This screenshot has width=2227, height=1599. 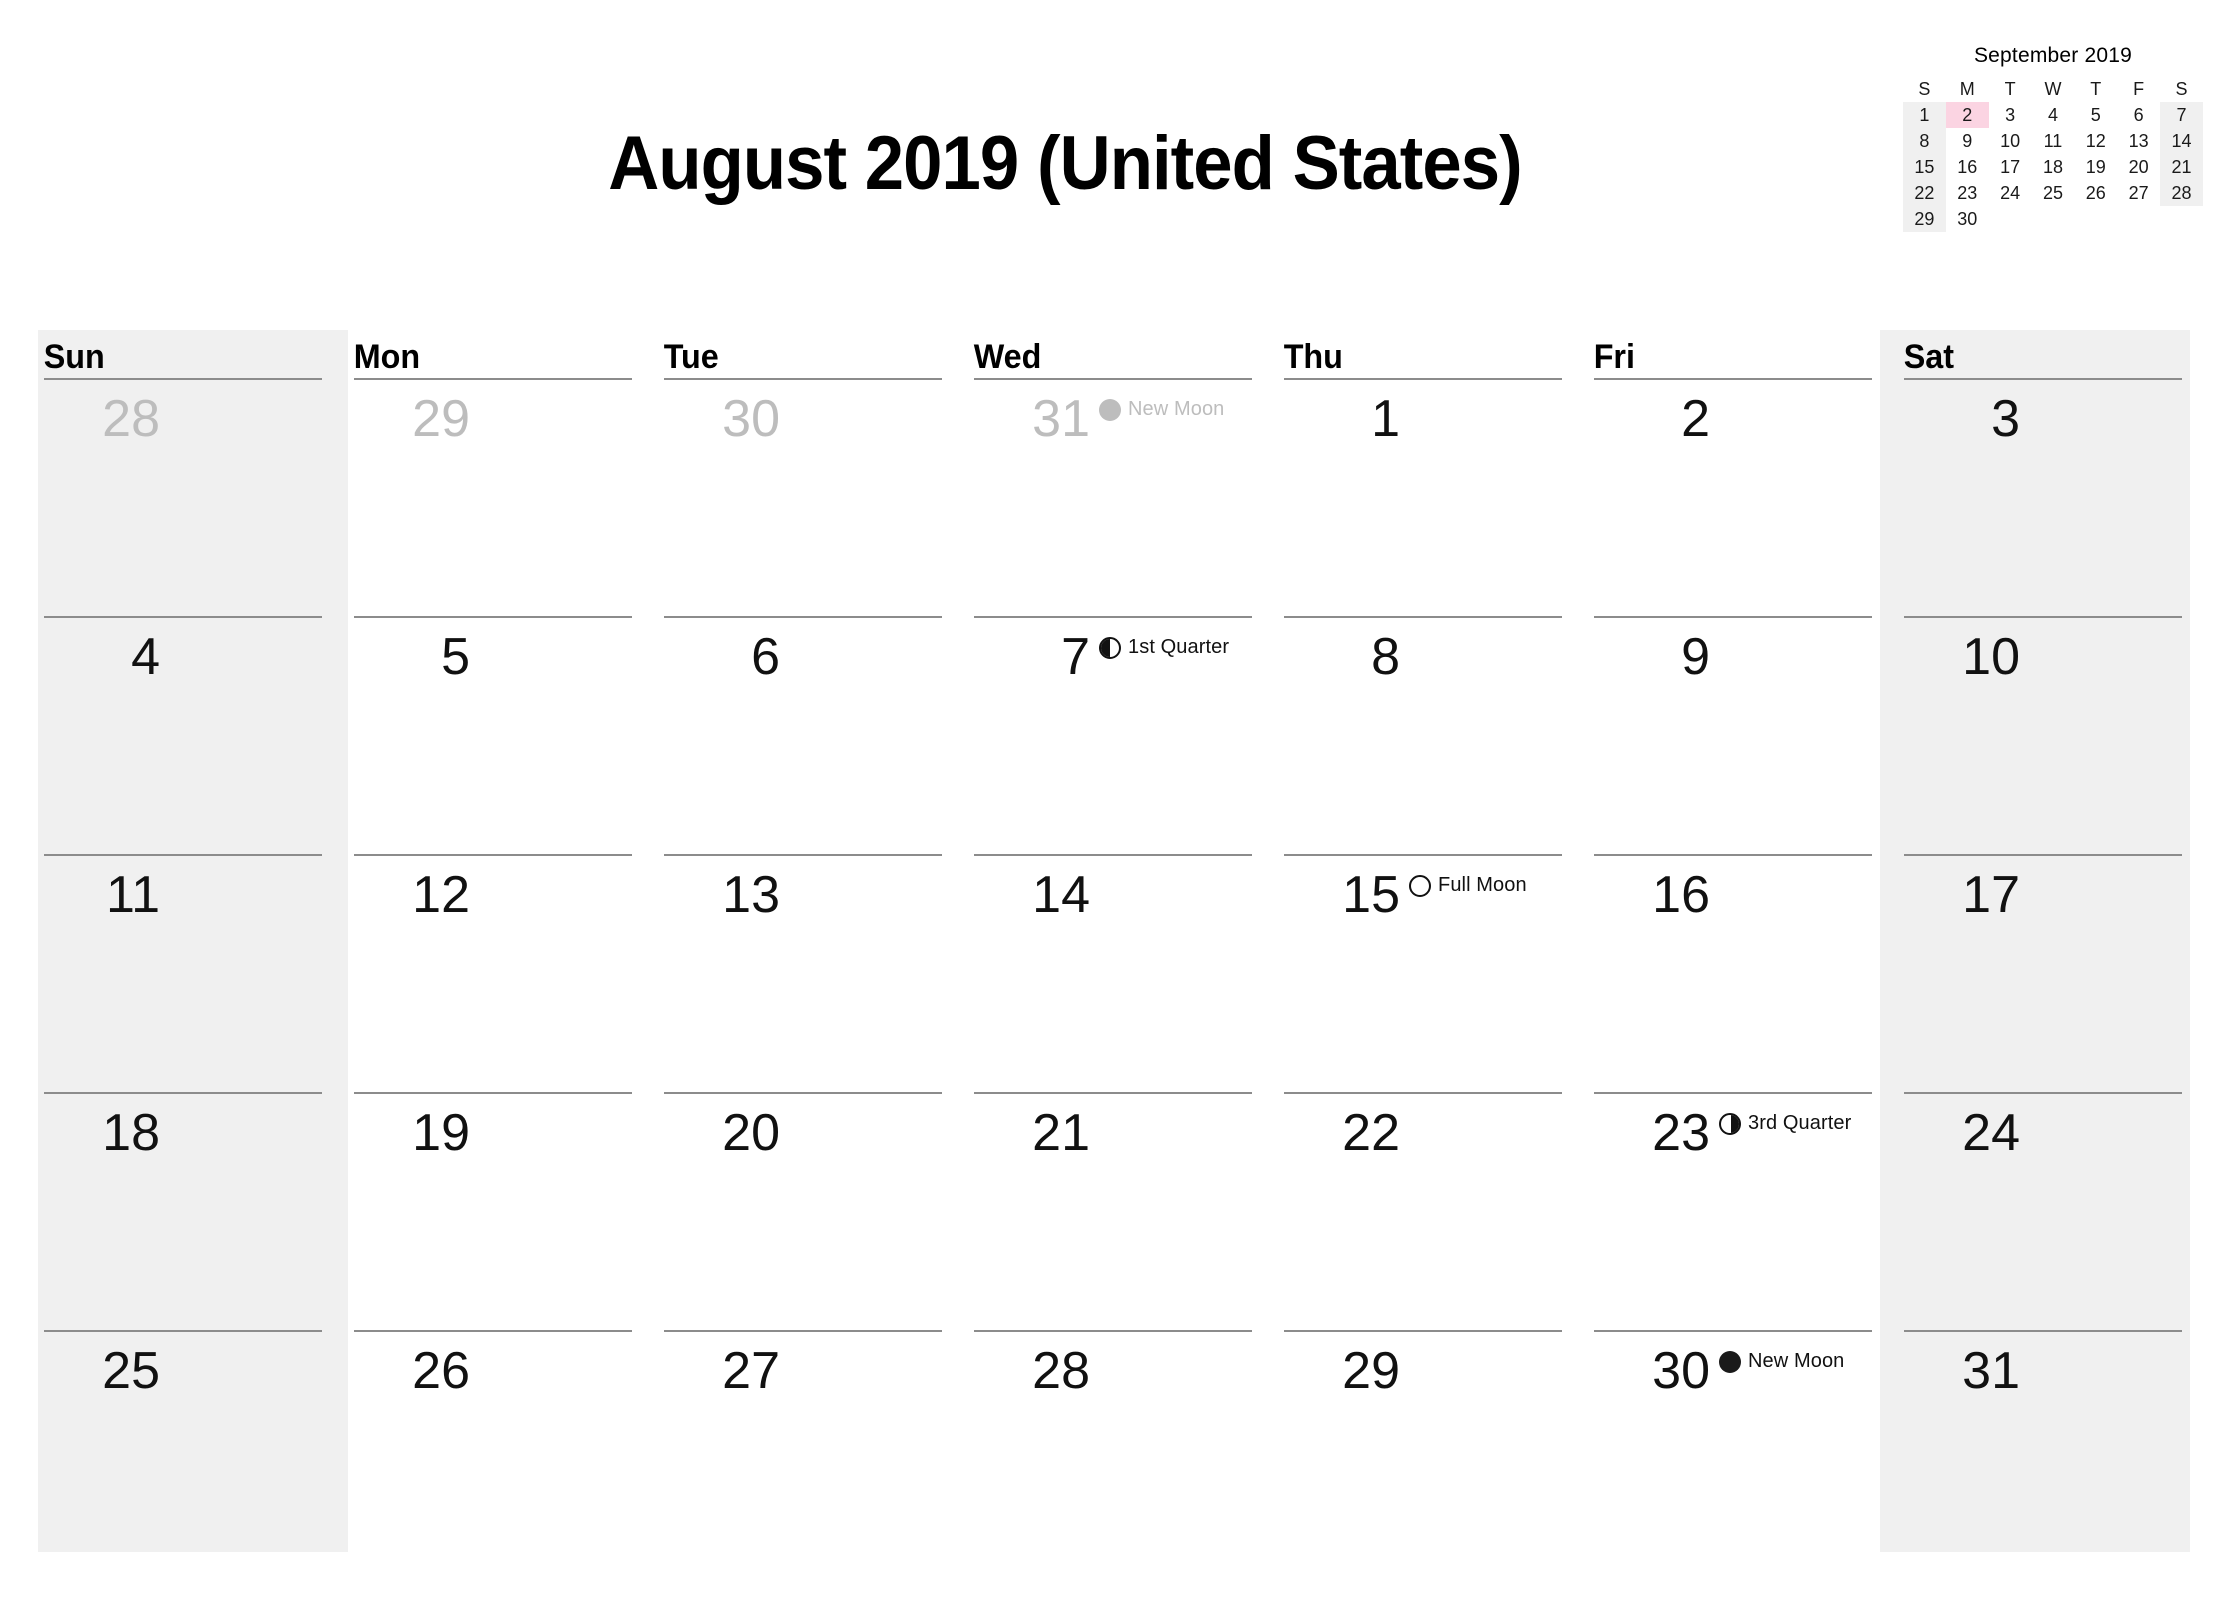 I want to click on mini-month-day-18: 18, so click(x=2053, y=167).